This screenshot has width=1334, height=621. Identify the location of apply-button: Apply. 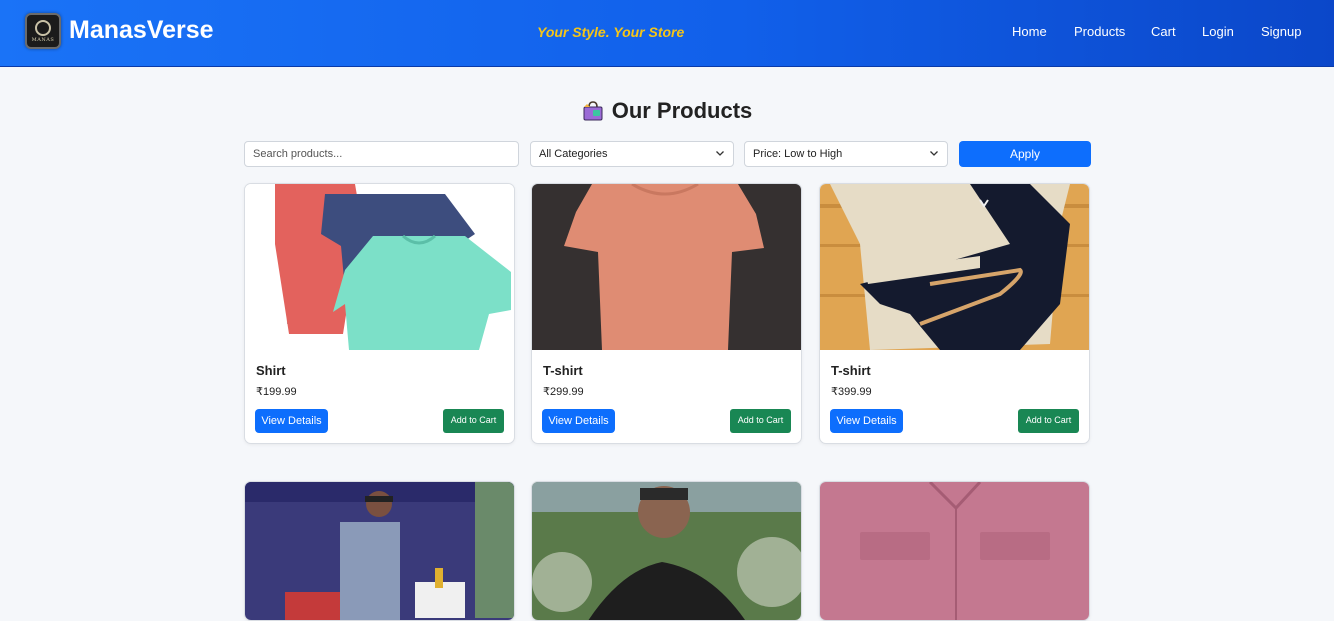
(1025, 154).